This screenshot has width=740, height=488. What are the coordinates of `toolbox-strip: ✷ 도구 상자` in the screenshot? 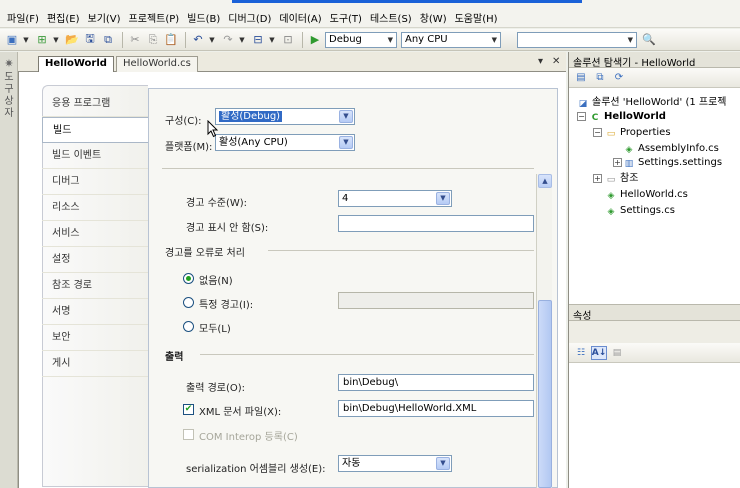 It's located at (9, 270).